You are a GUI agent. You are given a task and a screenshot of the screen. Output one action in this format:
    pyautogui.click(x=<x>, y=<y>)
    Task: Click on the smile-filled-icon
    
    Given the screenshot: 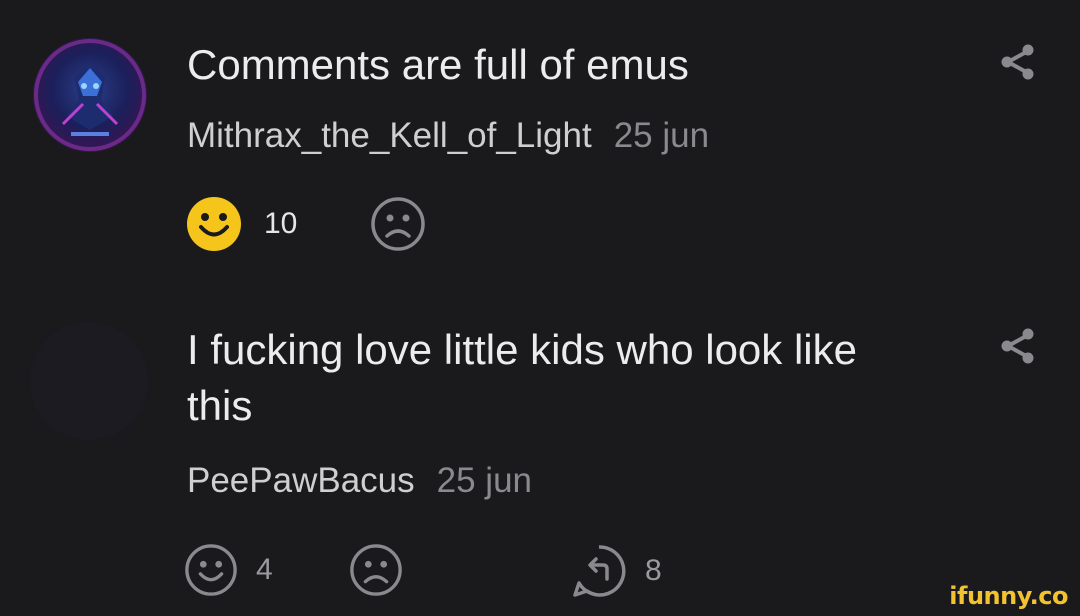 What is the action you would take?
    pyautogui.click(x=214, y=224)
    